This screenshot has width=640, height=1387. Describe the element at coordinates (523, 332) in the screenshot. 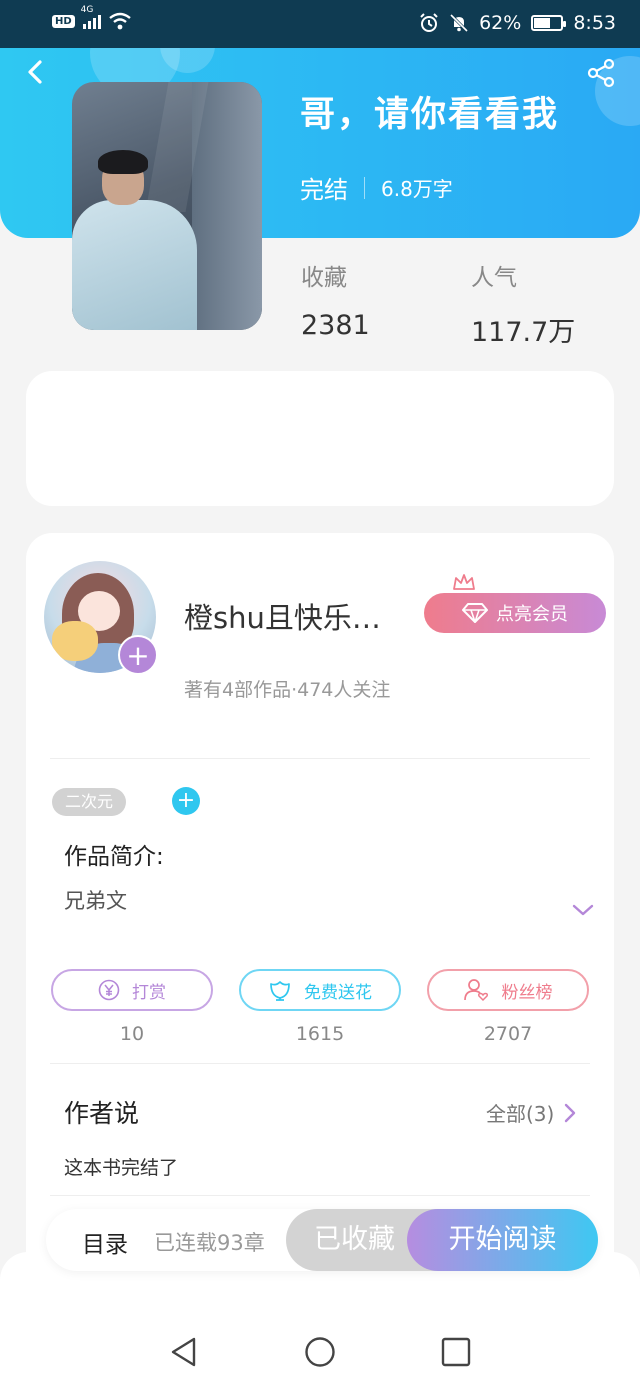

I see `popularity-value: 117.7万` at that location.